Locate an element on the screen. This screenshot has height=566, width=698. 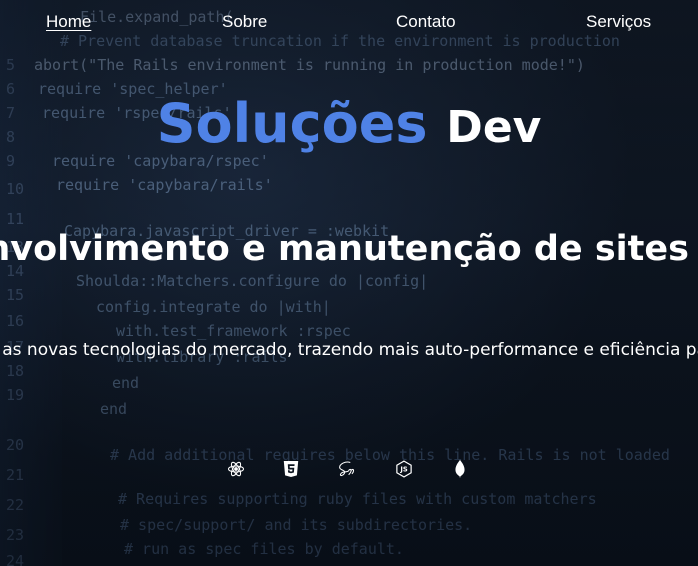
brand-primary: Soluções is located at coordinates (292, 123).